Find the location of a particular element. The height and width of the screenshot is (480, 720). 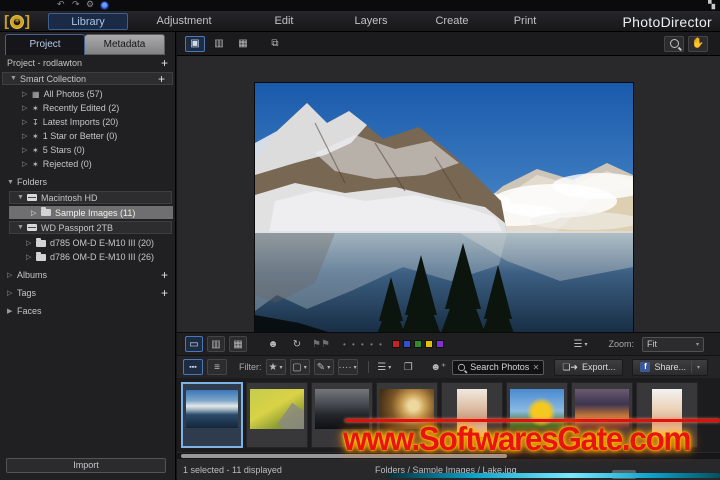

flag-buttons: ⚑⚑ is located at coordinates (321, 344).